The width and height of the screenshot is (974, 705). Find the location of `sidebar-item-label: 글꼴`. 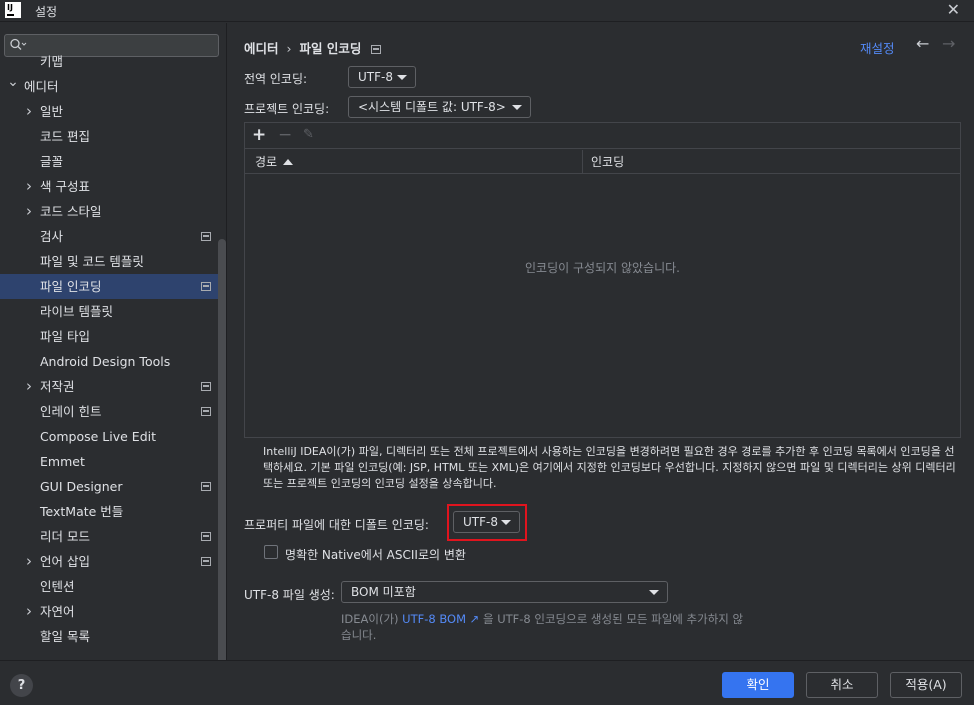

sidebar-item-label: 글꼴 is located at coordinates (52, 161).